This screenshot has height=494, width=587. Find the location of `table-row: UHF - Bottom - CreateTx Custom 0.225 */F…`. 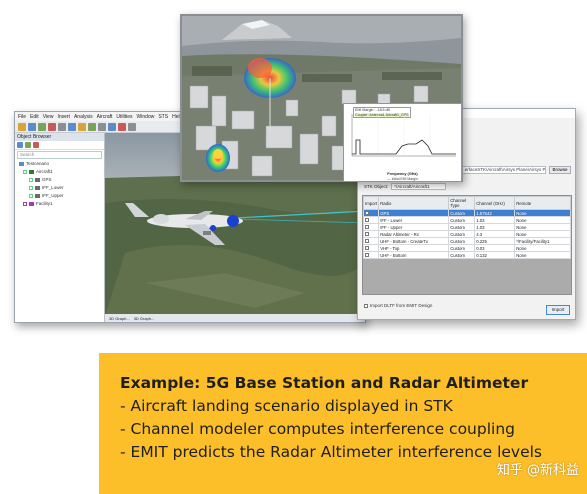

table-row: UHF - Bottom - CreateTx Custom 0.225 */F… is located at coordinates (466, 241).